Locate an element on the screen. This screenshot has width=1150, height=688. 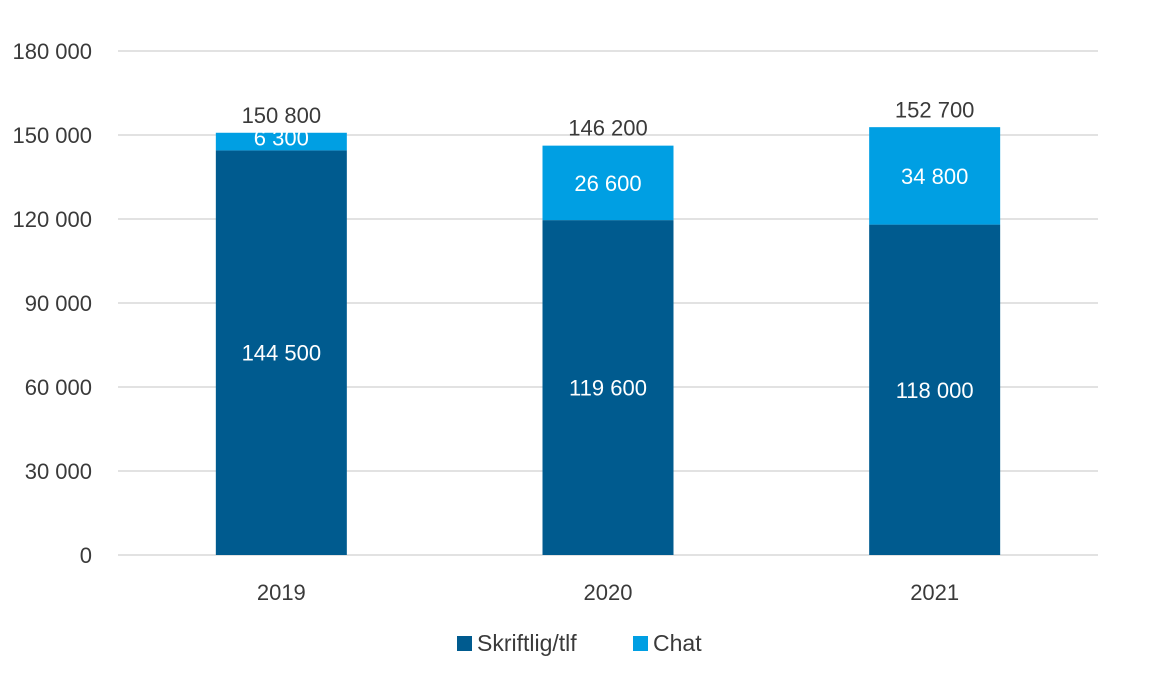
data-label: 119 600 is located at coordinates (608, 388).